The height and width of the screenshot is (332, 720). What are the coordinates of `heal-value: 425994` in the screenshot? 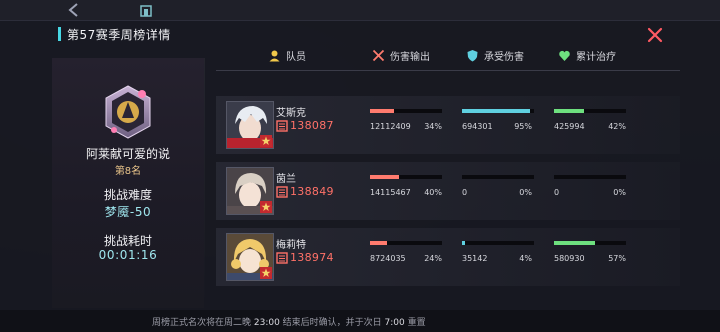 It's located at (569, 126).